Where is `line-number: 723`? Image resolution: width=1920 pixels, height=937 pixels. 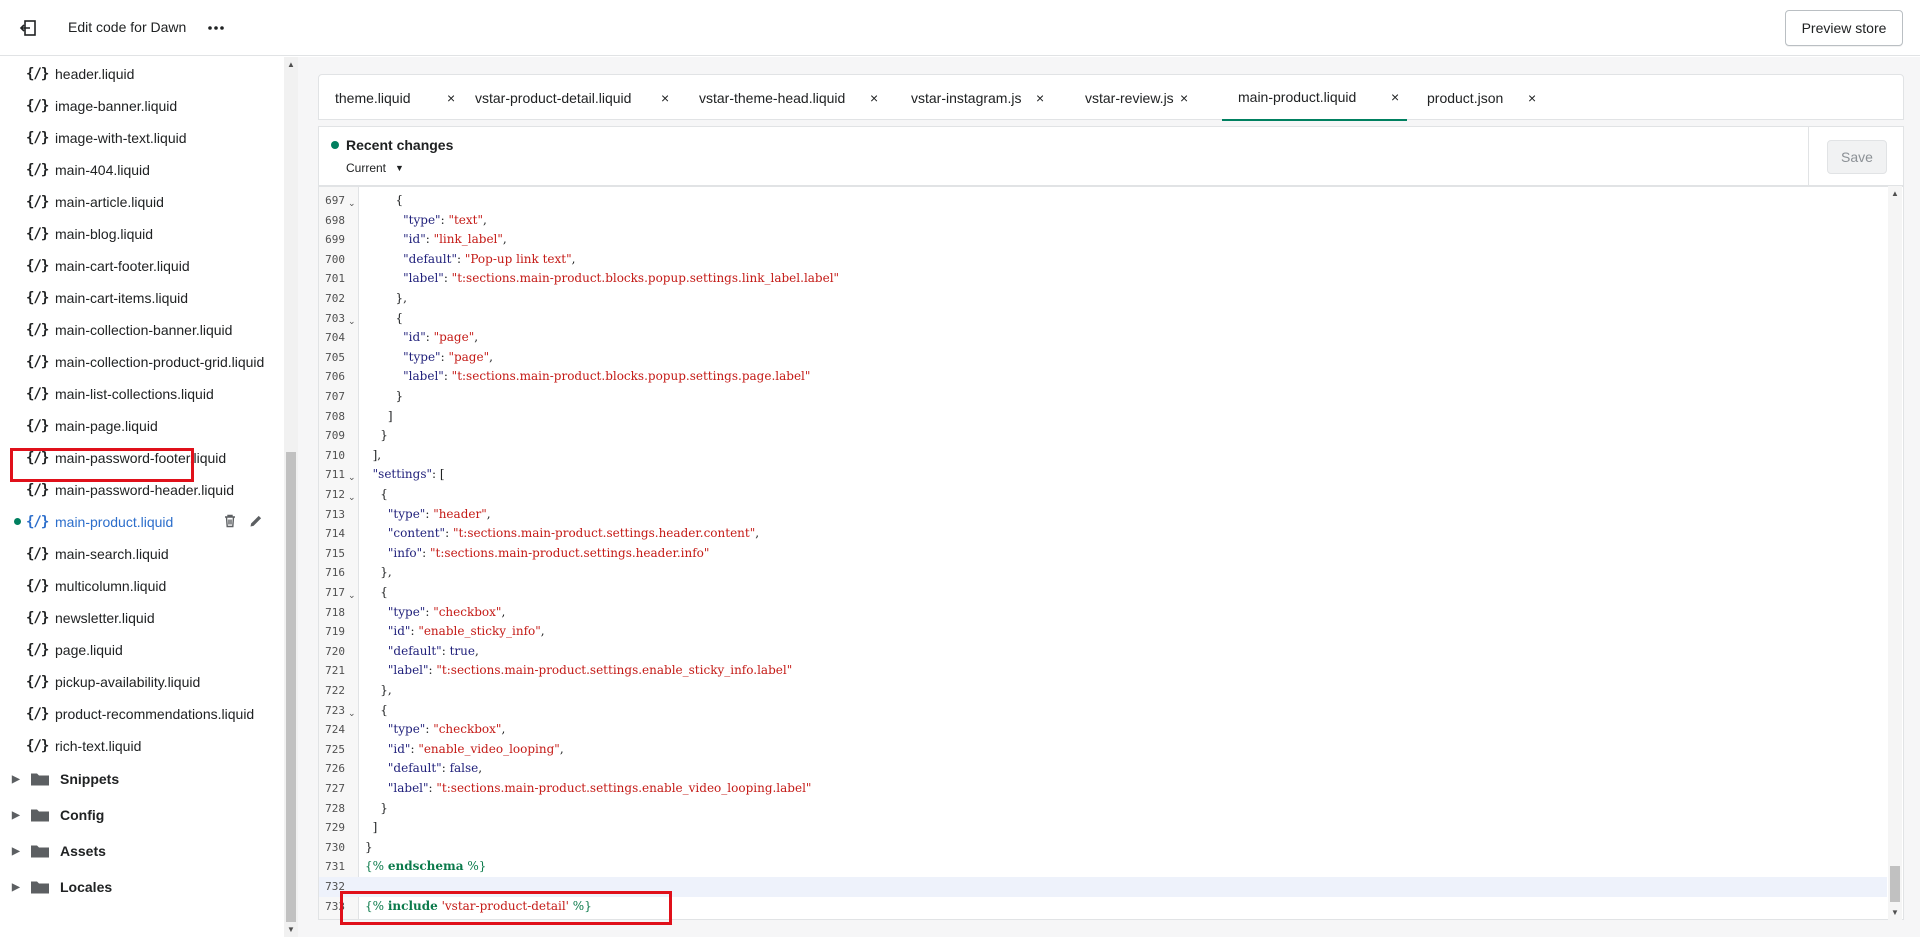 line-number: 723 is located at coordinates (335, 710).